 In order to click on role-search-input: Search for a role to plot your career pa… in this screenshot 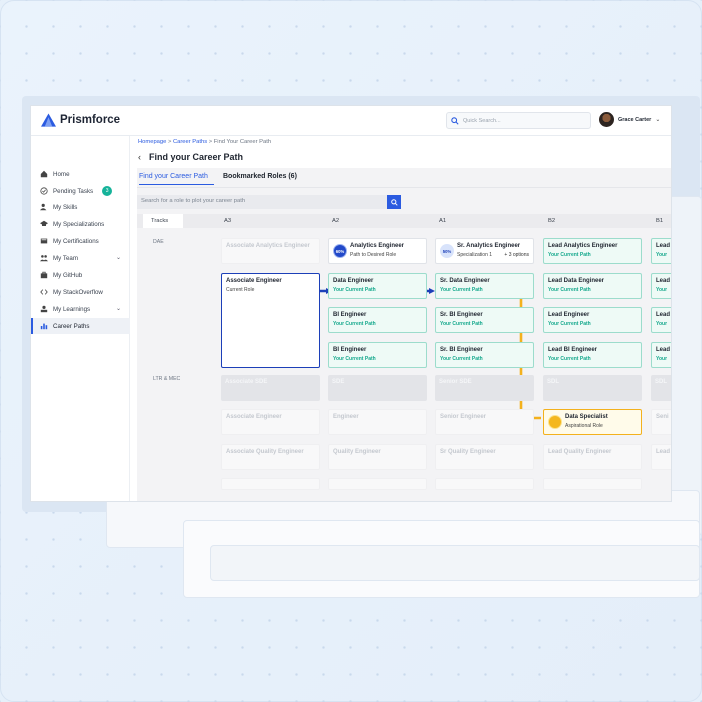, I will do `click(262, 202)`.